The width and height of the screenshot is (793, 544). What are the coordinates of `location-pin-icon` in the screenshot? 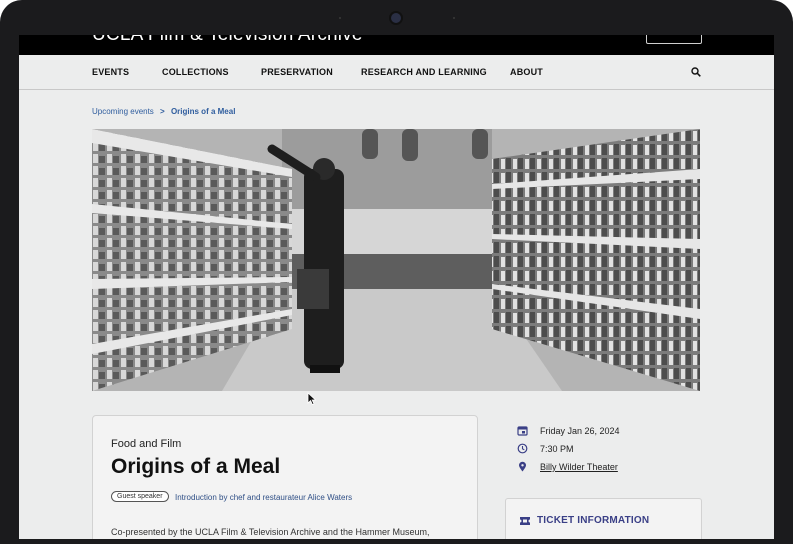 It's located at (522, 466).